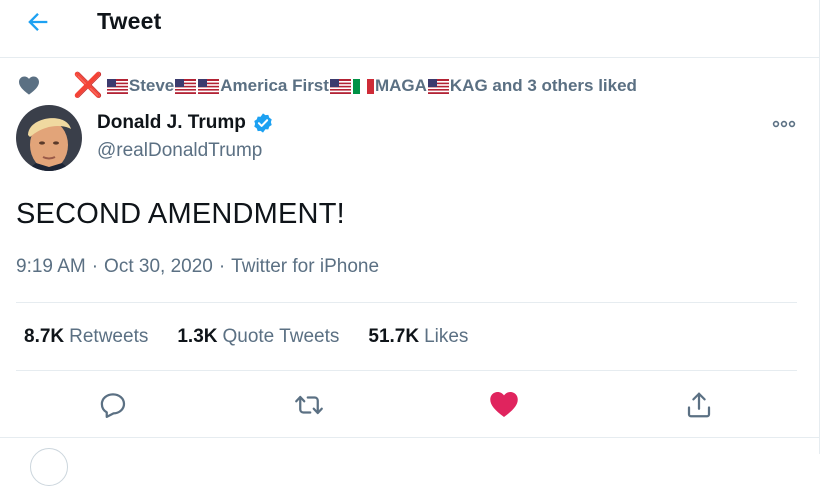  Describe the element at coordinates (158, 266) in the screenshot. I see `tweet-date: Oct 30, 2020` at that location.